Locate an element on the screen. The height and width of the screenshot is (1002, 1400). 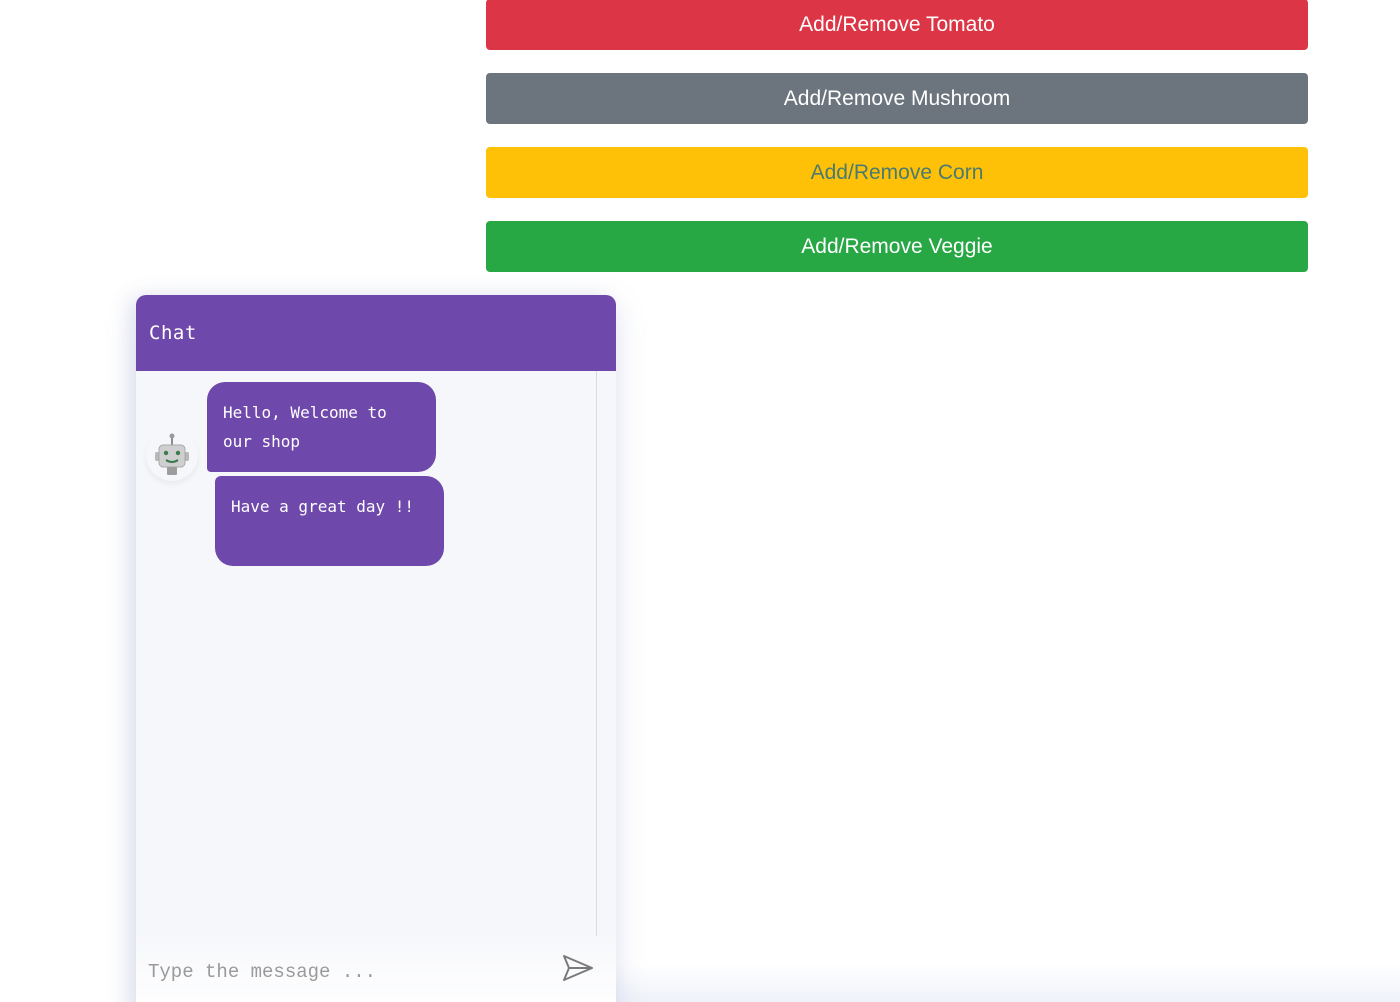
chat-message-bot: Have a great day !! is located at coordinates (329, 521).